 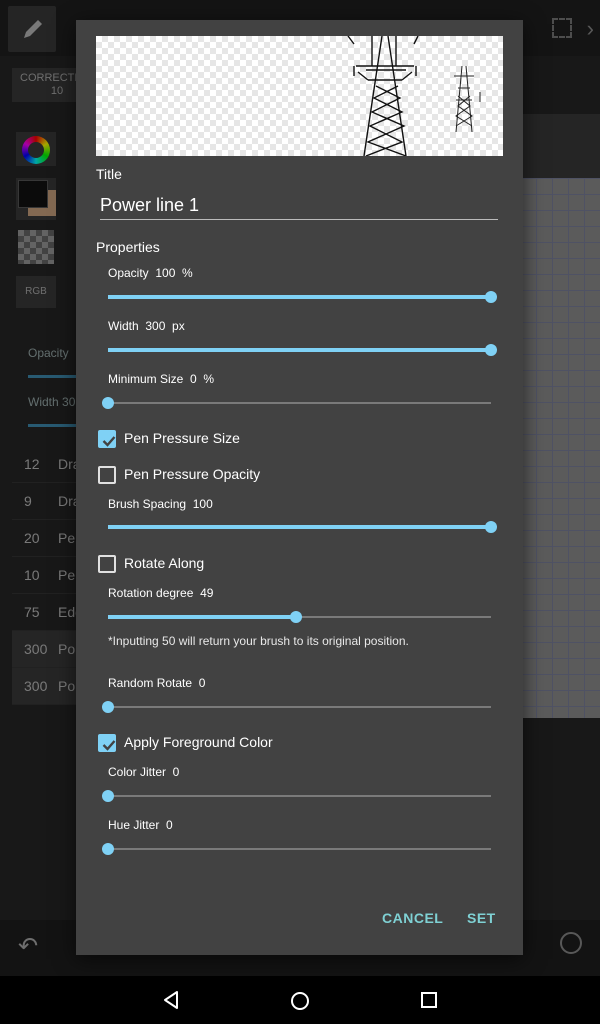 What do you see at coordinates (192, 474) in the screenshot?
I see `pen-pressure-opacity-label: Pen Pressure Opacity` at bounding box center [192, 474].